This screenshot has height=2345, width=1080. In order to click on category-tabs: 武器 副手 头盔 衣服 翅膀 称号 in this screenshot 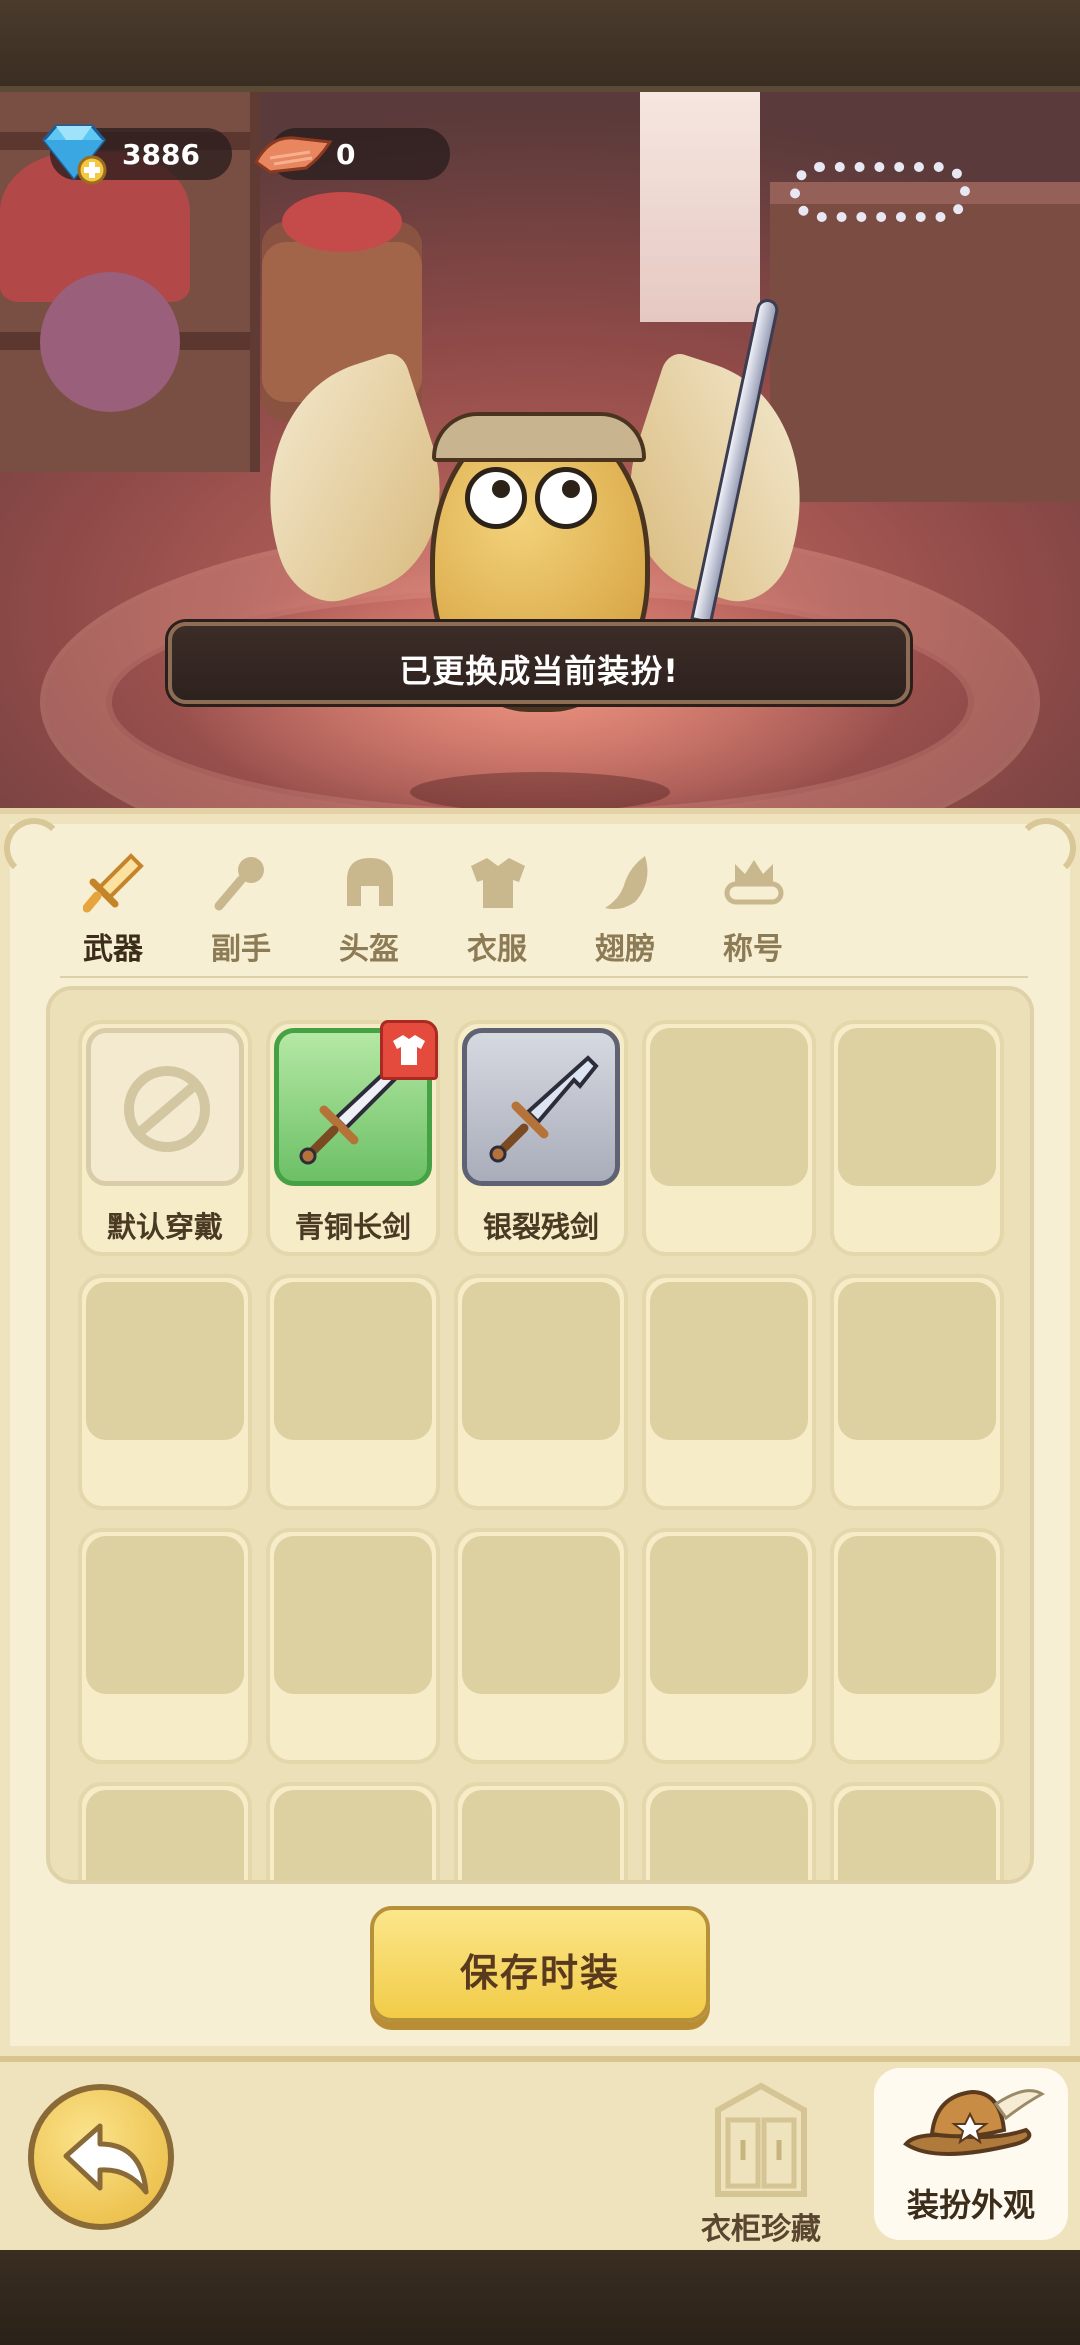, I will do `click(438, 933)`.